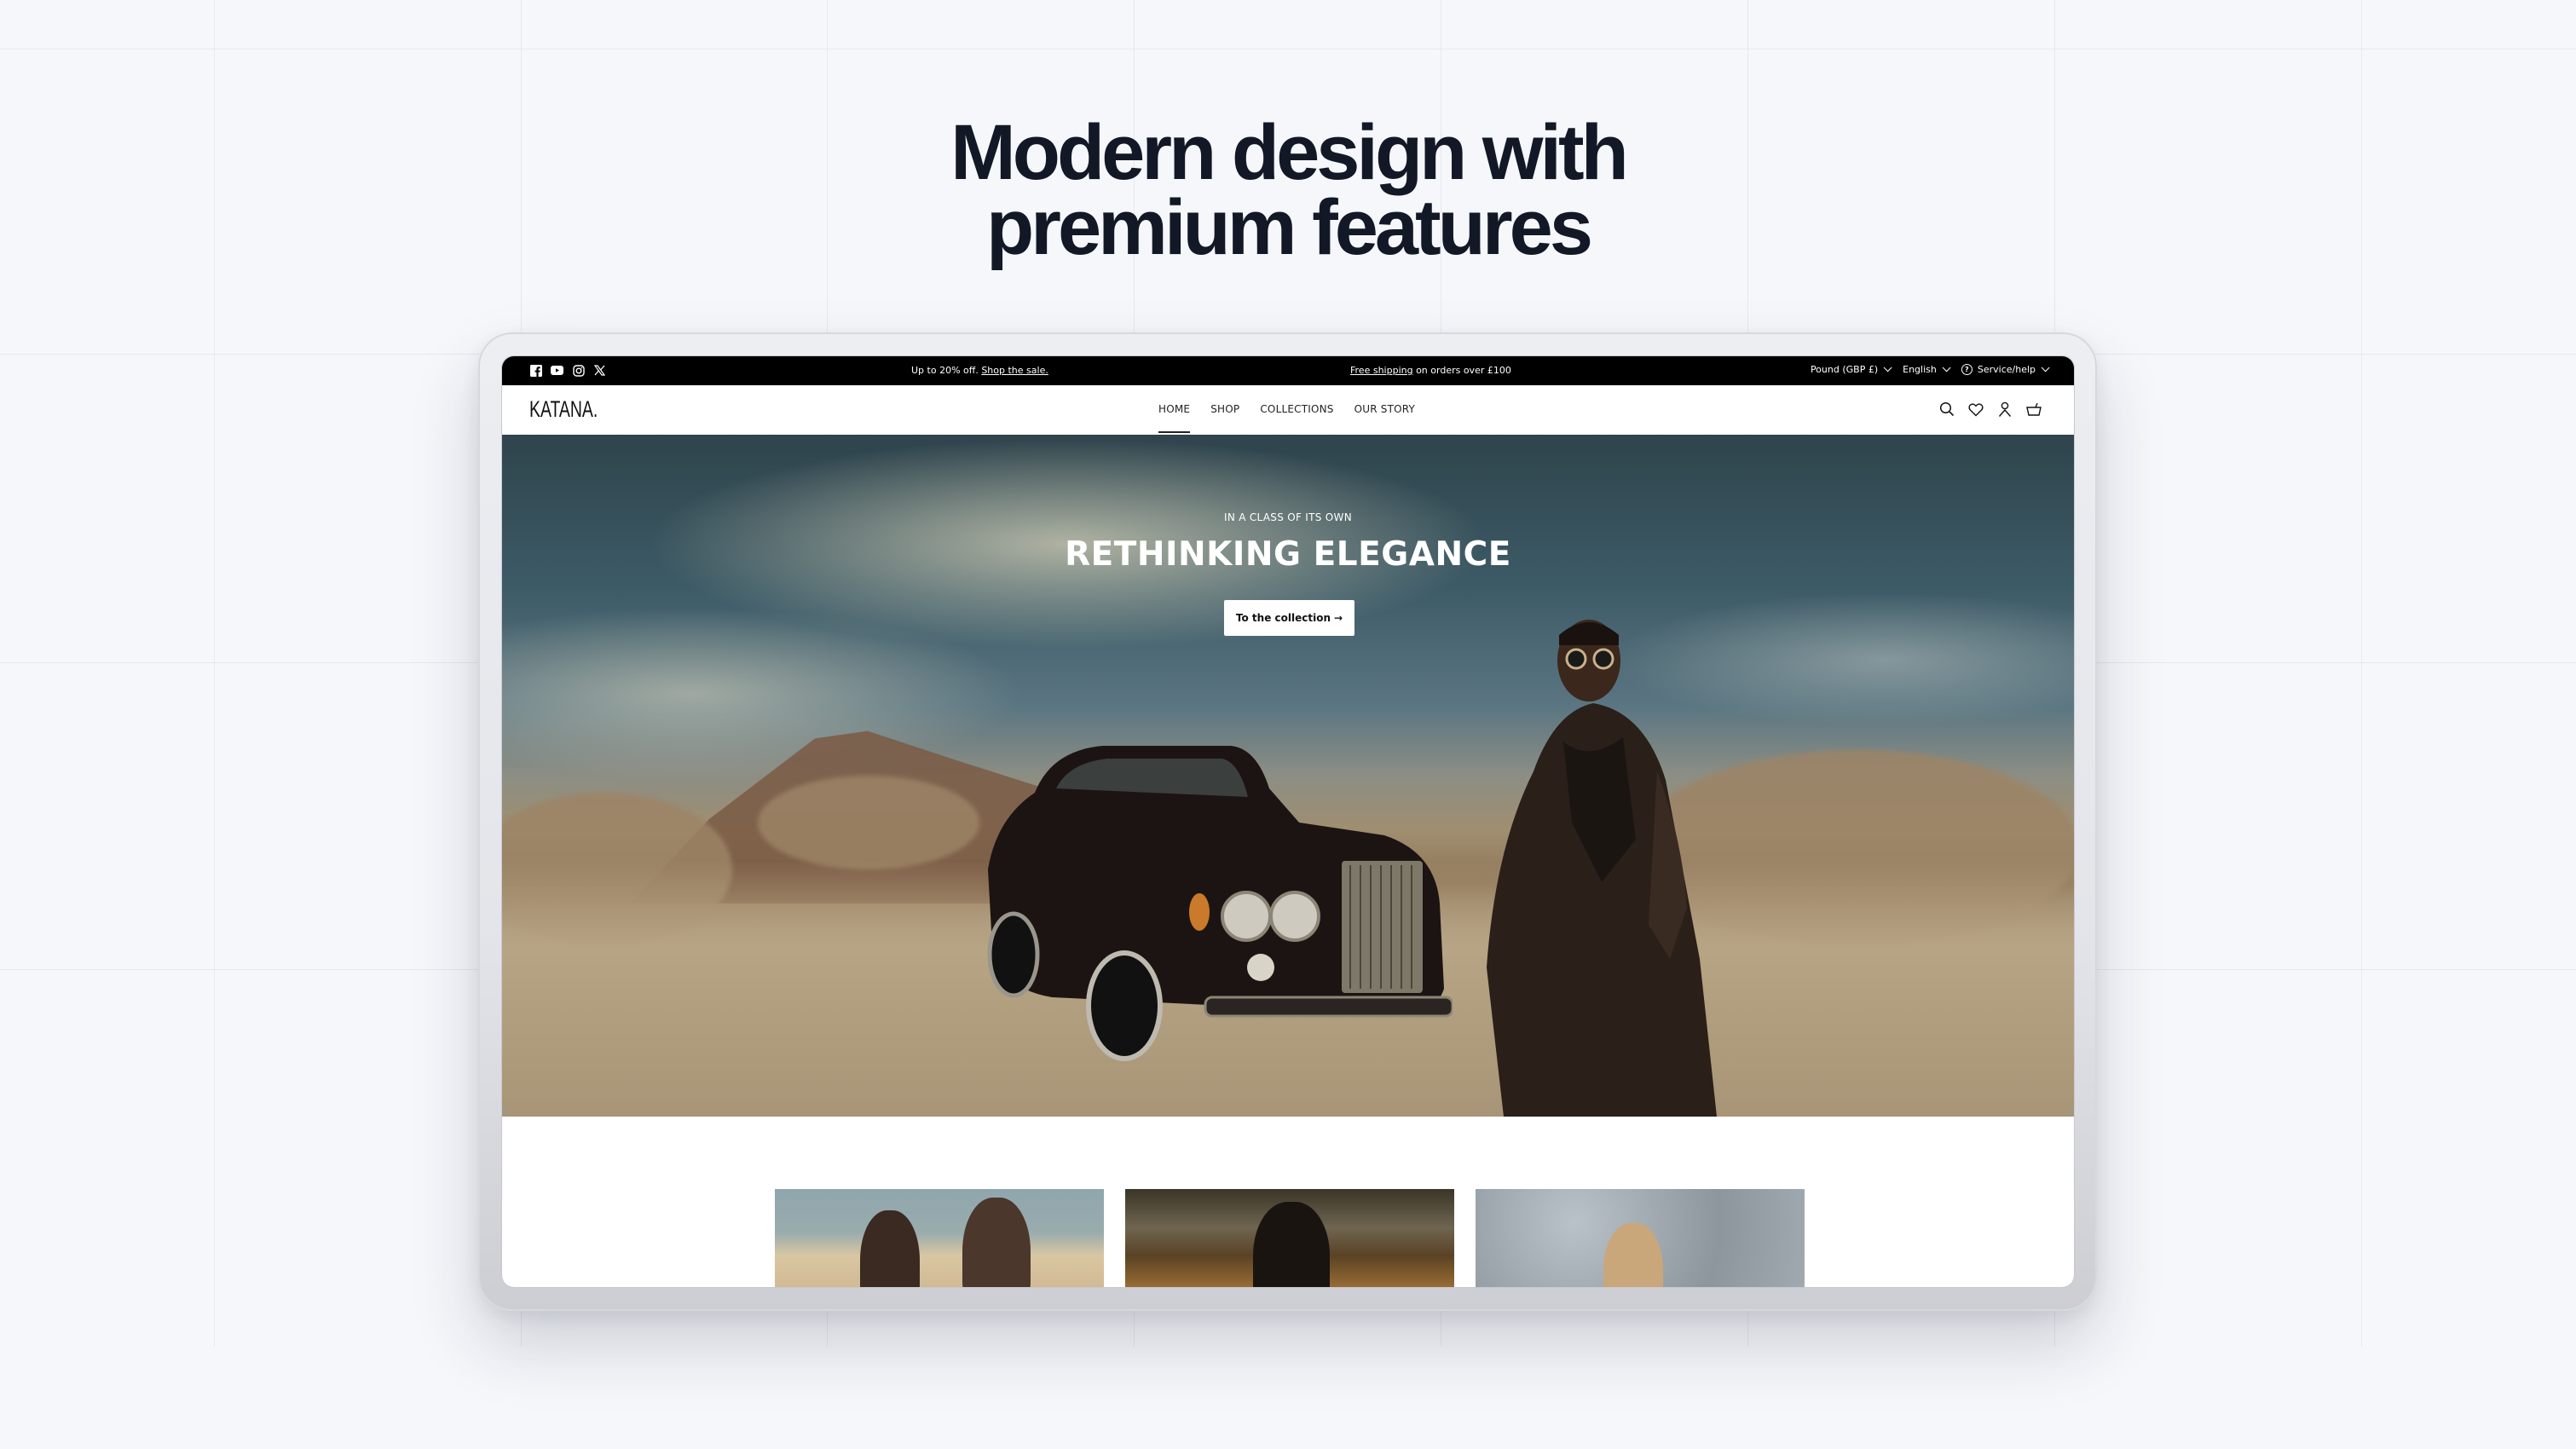 The height and width of the screenshot is (1449, 2576). Describe the element at coordinates (1920, 369) in the screenshot. I see `language-label: English` at that location.